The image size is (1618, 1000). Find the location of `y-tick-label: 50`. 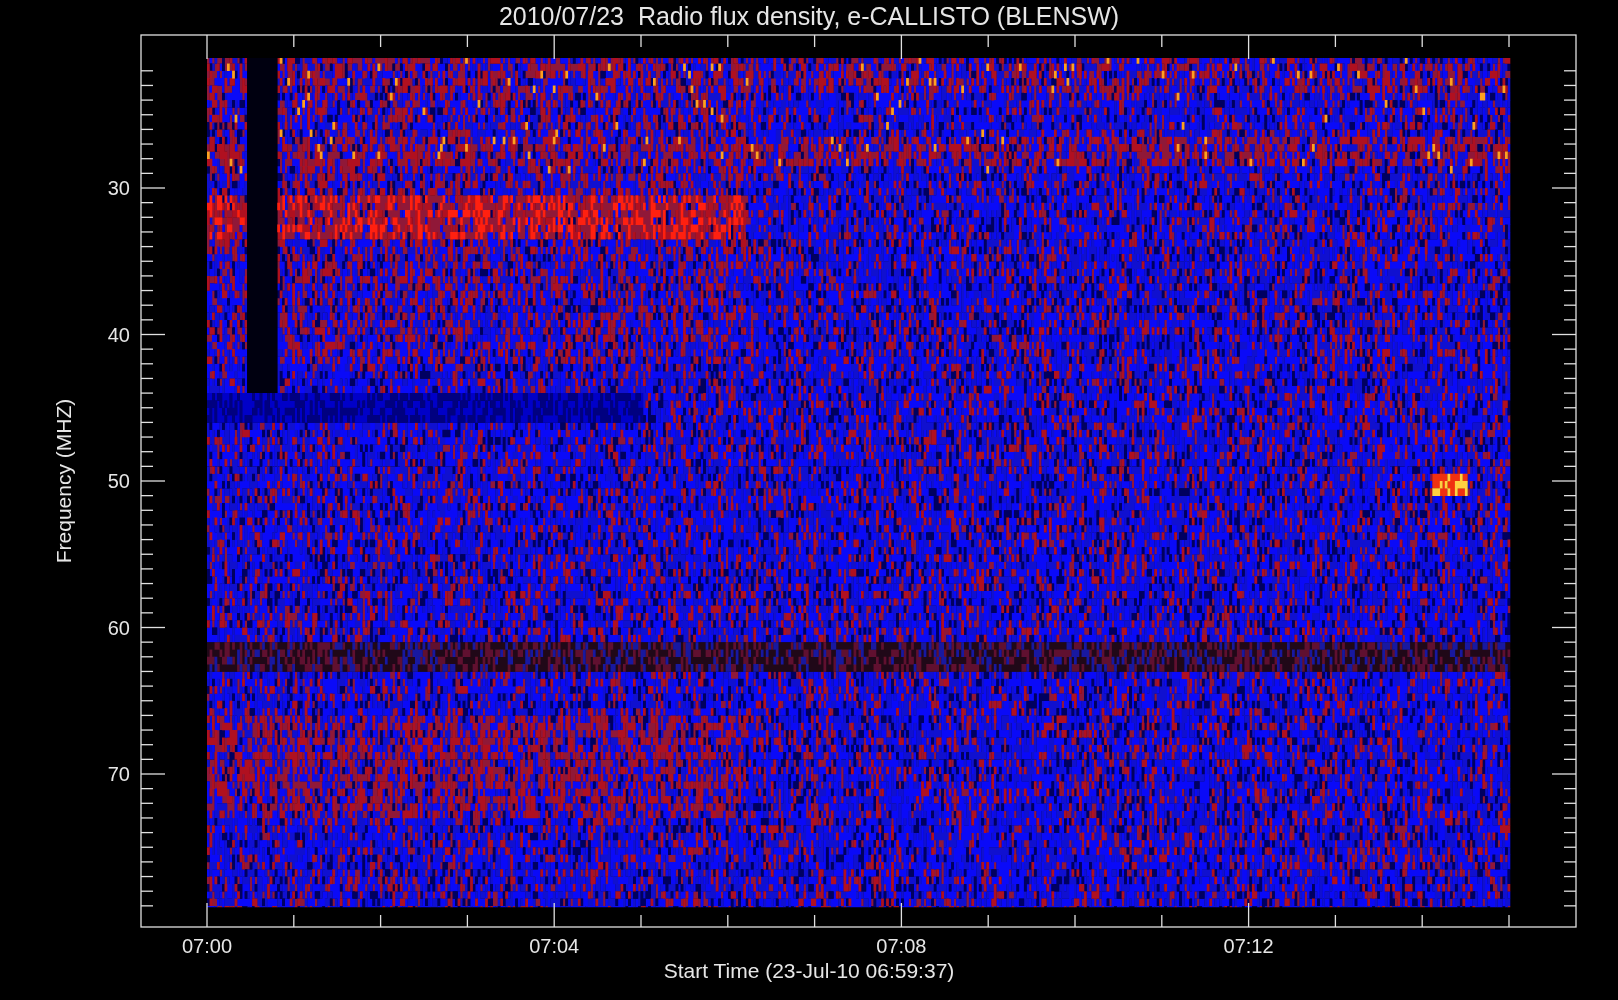

y-tick-label: 50 is located at coordinates (118, 481).